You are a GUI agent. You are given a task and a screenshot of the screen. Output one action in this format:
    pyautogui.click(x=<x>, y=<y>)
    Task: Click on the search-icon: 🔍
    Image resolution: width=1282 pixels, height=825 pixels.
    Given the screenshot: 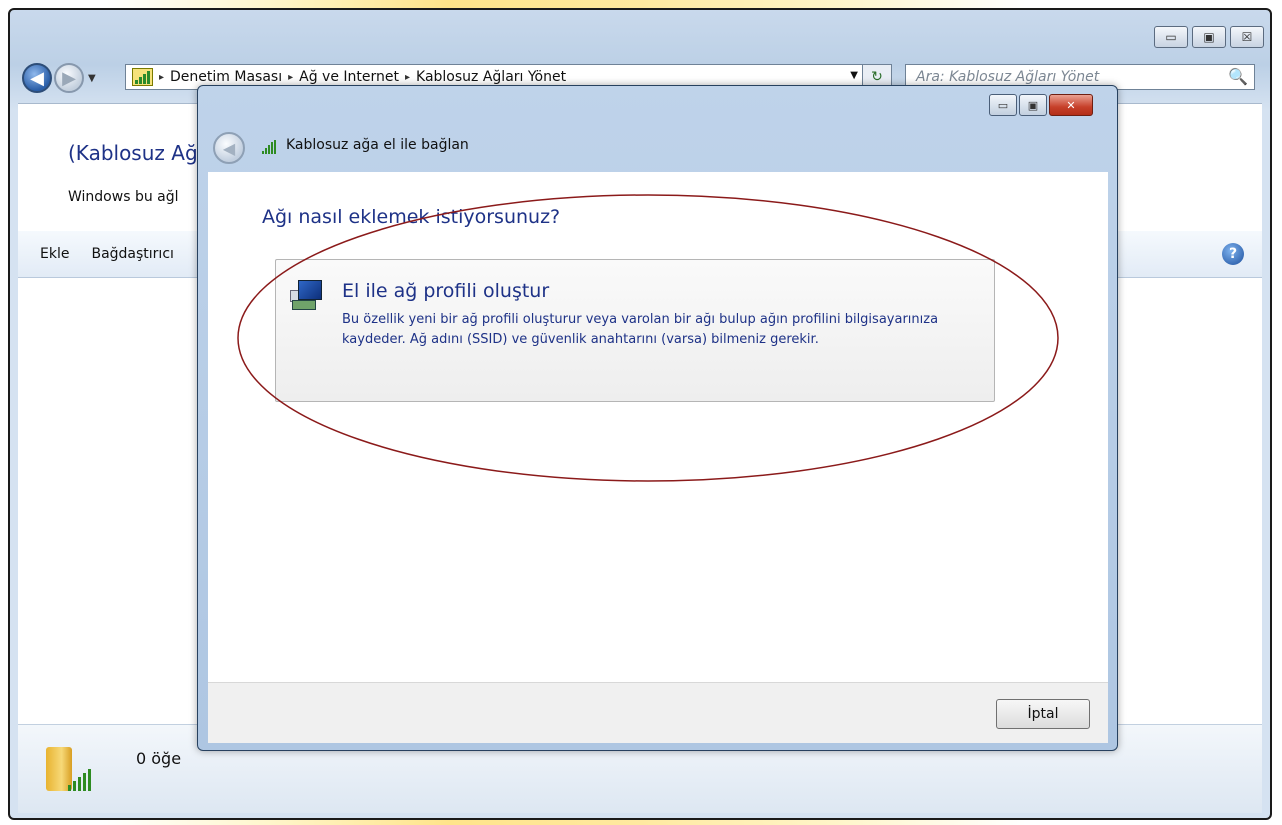 What is the action you would take?
    pyautogui.click(x=1238, y=76)
    